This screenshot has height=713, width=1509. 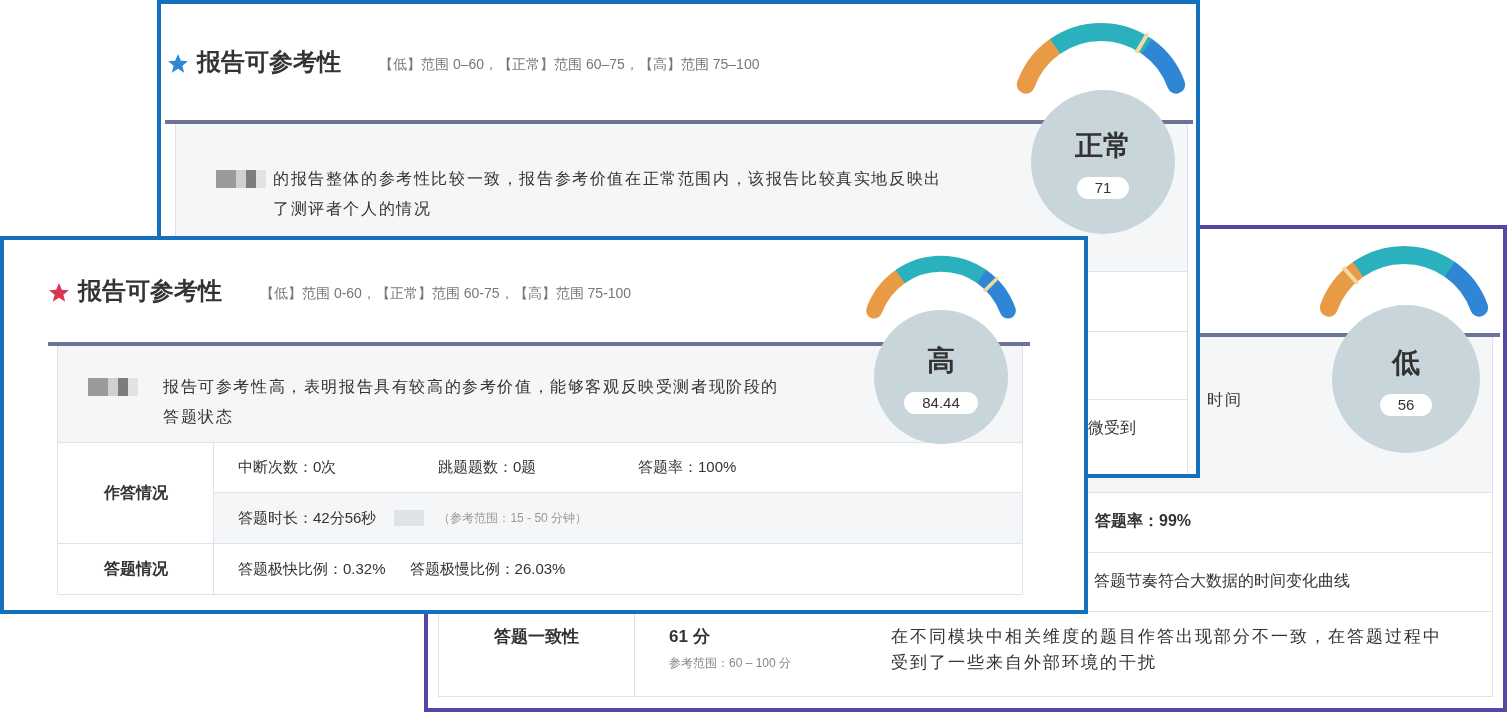 I want to click on score-pill: 56, so click(x=1406, y=405).